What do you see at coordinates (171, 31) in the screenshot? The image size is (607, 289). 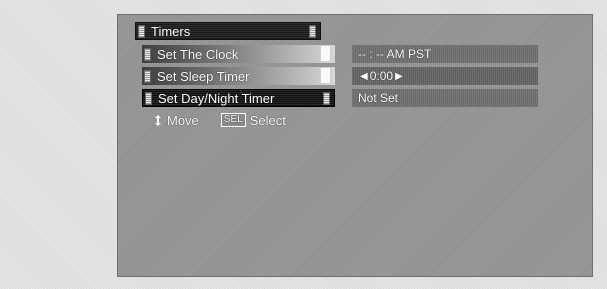 I see `timers-title: Timers` at bounding box center [171, 31].